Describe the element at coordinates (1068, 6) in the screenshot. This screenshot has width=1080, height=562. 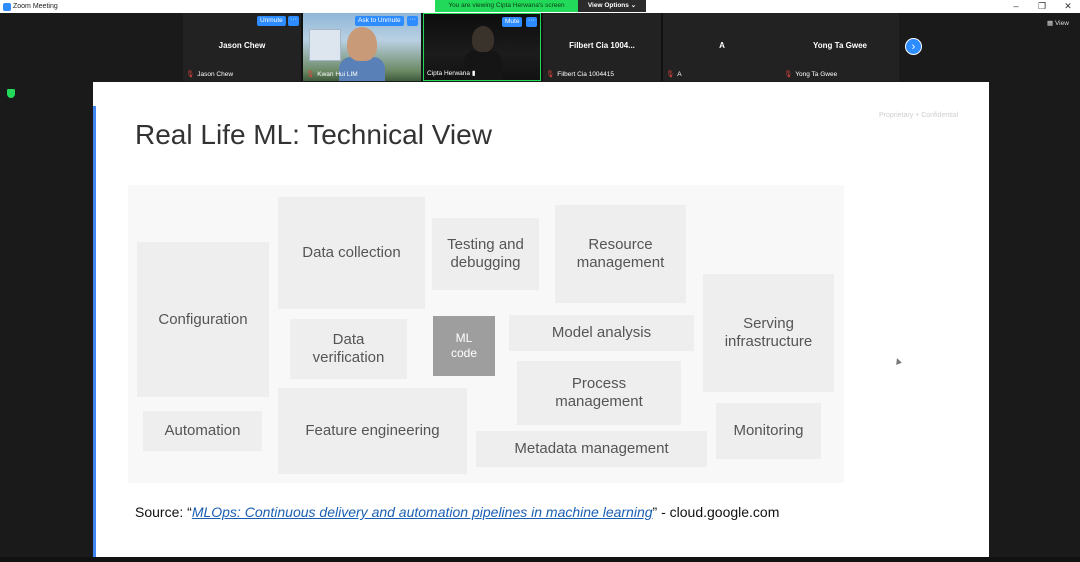
I see `close-icon: ✕` at that location.